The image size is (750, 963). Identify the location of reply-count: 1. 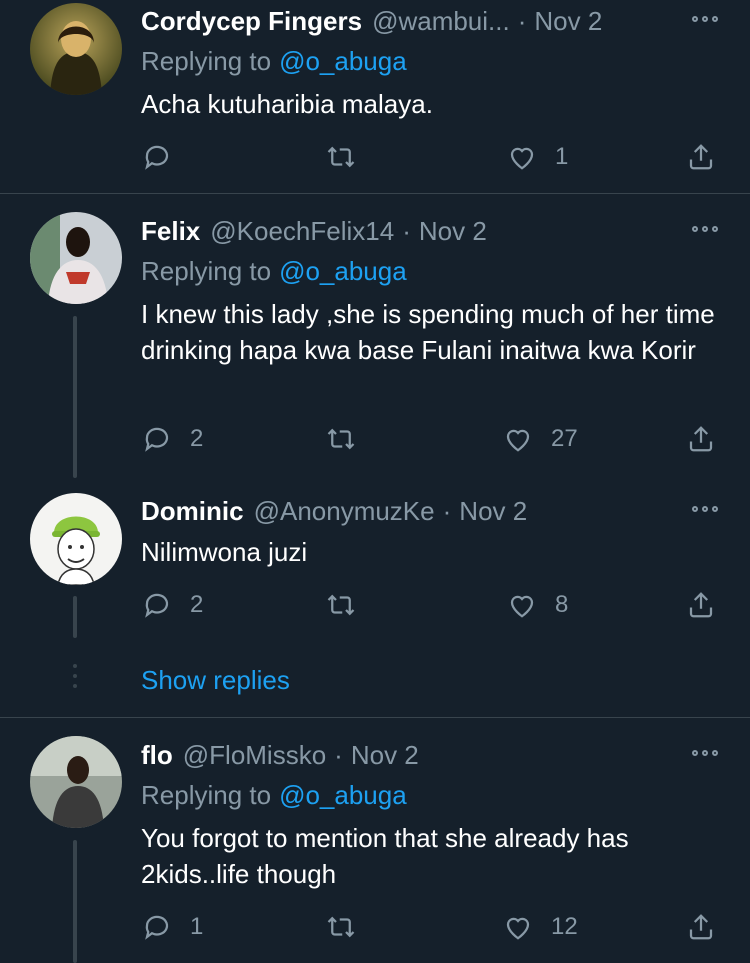
(197, 926).